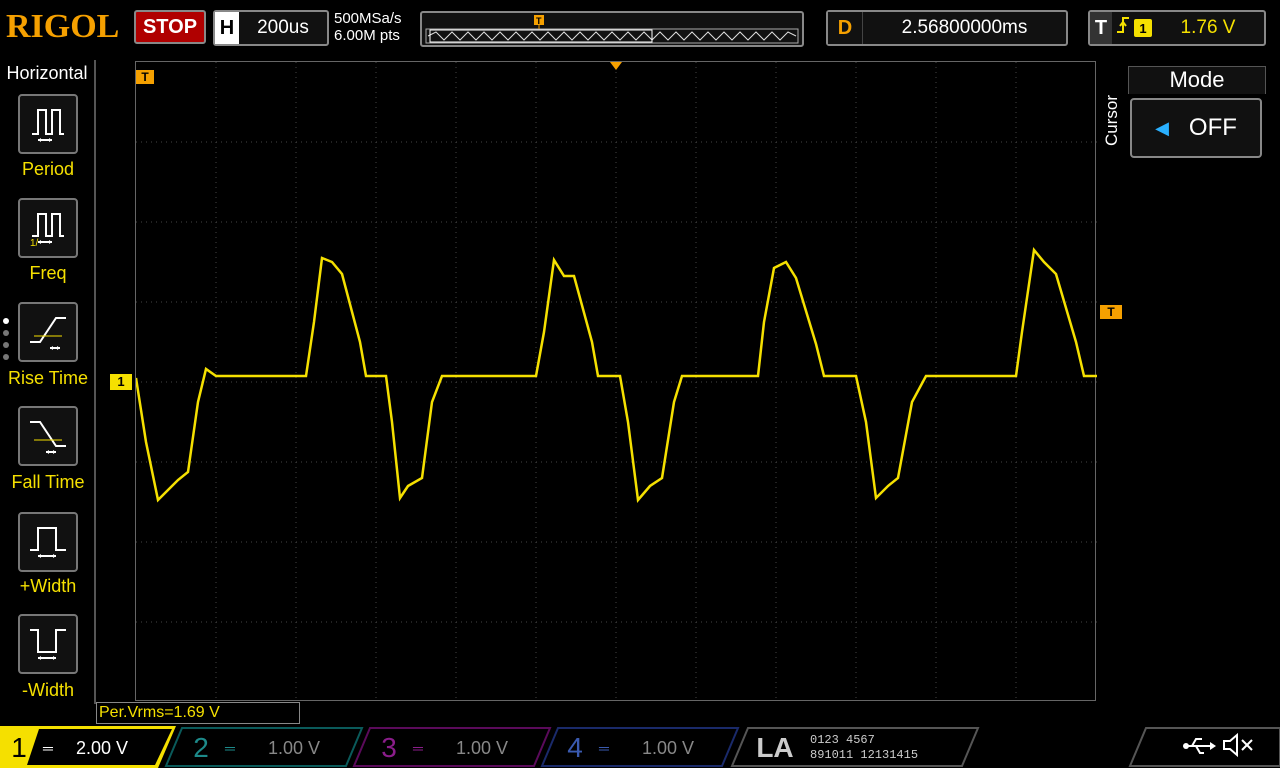 This screenshot has height=768, width=1280. I want to click on svg-text: T, so click(539, 21).